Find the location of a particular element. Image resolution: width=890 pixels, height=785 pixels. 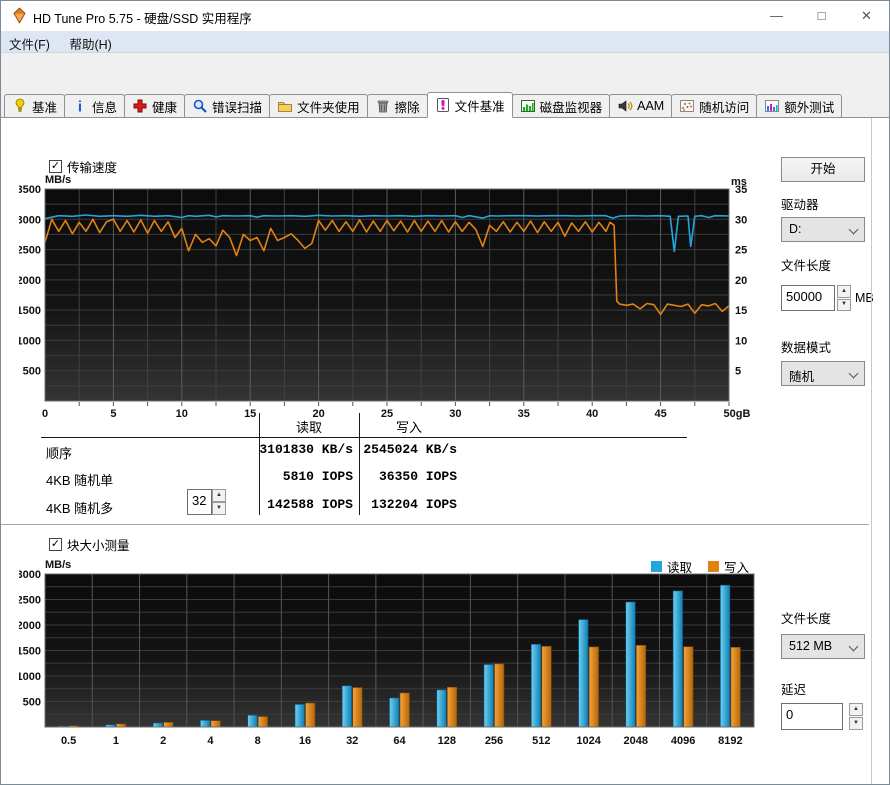

tab-health: 健康 is located at coordinates (155, 106).